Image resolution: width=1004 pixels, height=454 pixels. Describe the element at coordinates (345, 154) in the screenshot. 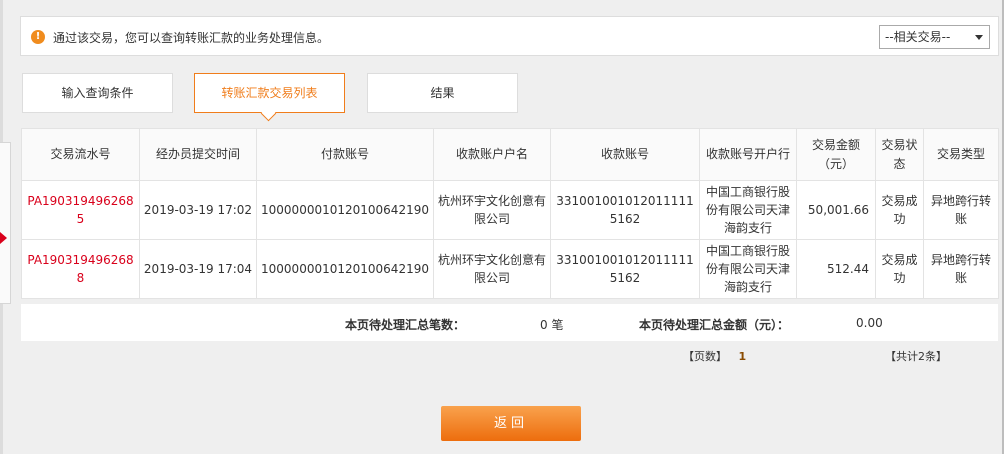

I see `column-header: 付款账号` at that location.